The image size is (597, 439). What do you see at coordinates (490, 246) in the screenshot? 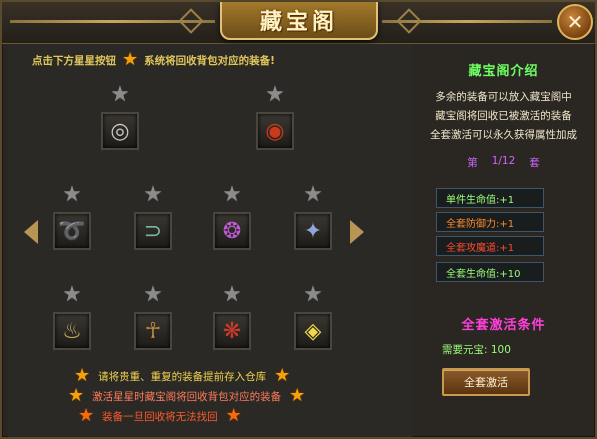
I see `stat-box: 全套攻魔道:+1` at bounding box center [490, 246].